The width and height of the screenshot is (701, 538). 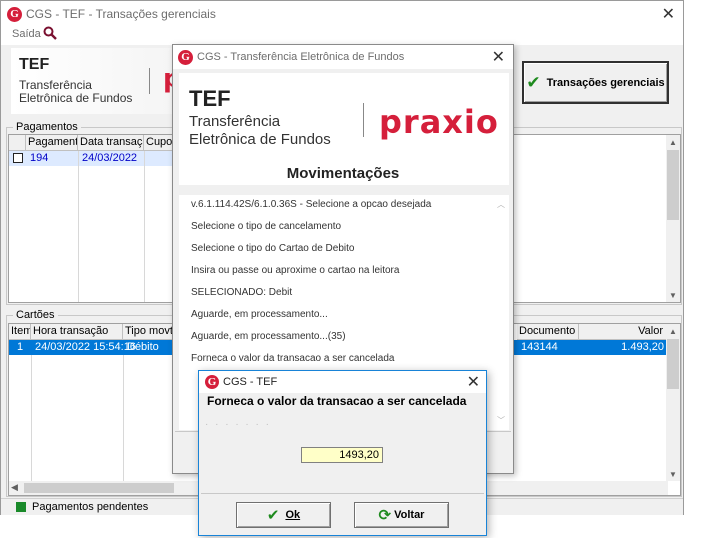 What do you see at coordinates (548, 332) in the screenshot?
I see `cart-col-documento: Documento` at bounding box center [548, 332].